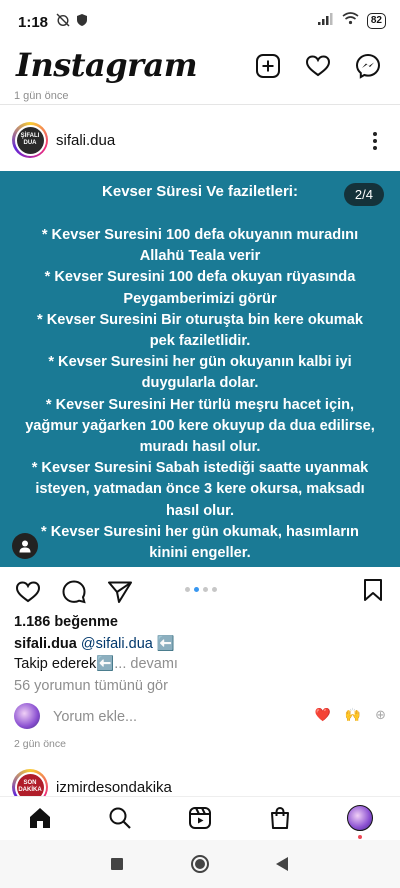  I want to click on recent-apps-button, so click(117, 864).